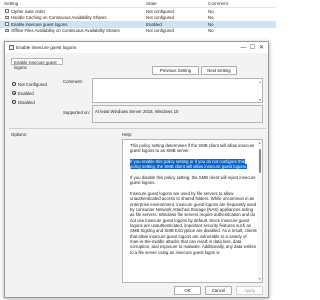 The height and width of the screenshot is (300, 320). What do you see at coordinates (11, 3) in the screenshot?
I see `column-header-setting: Setting` at bounding box center [11, 3].